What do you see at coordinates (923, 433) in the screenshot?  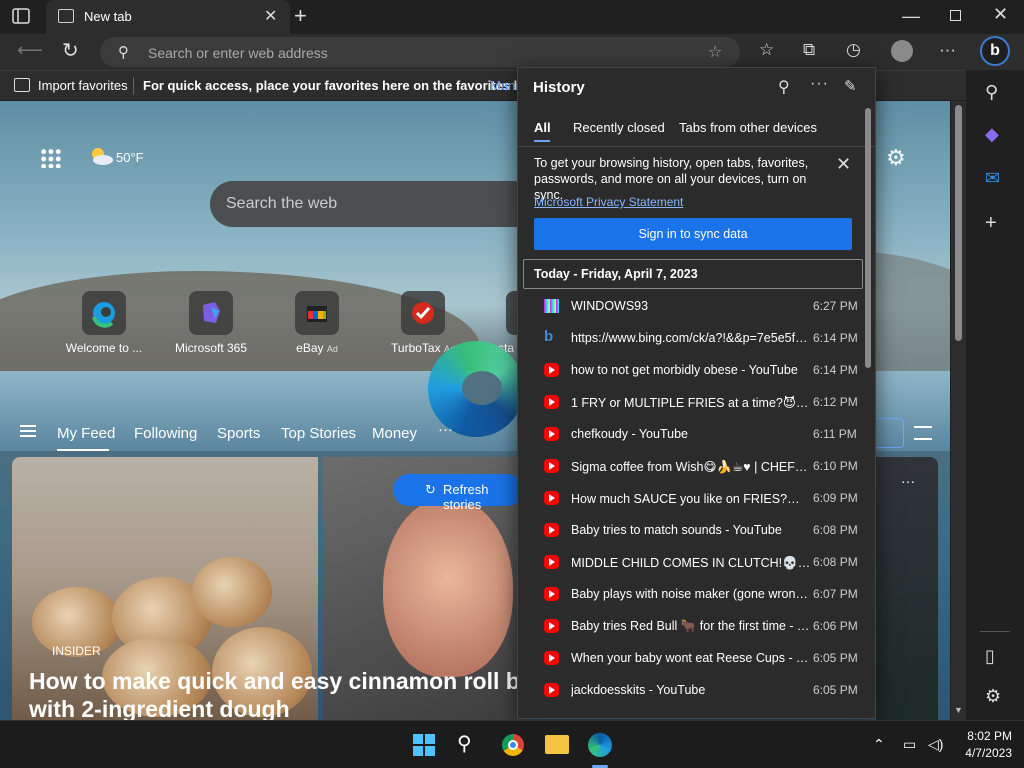 I see `list-layout-icon` at bounding box center [923, 433].